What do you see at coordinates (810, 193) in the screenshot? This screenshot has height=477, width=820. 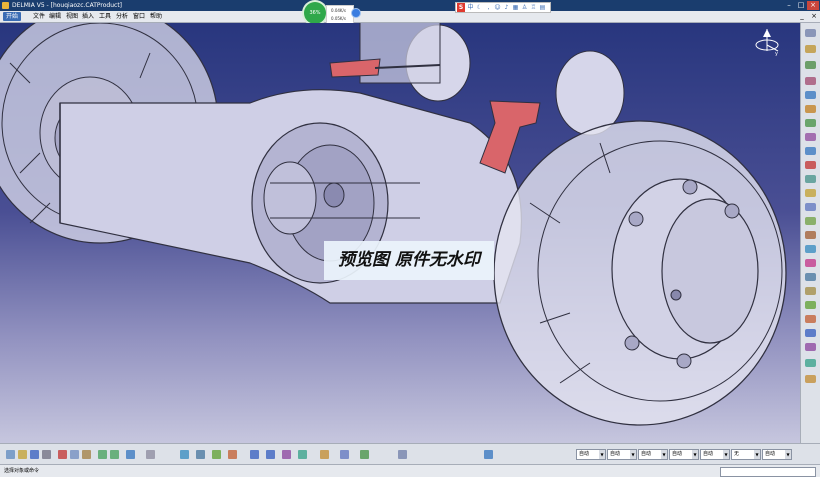 I see `clash-icon` at bounding box center [810, 193].